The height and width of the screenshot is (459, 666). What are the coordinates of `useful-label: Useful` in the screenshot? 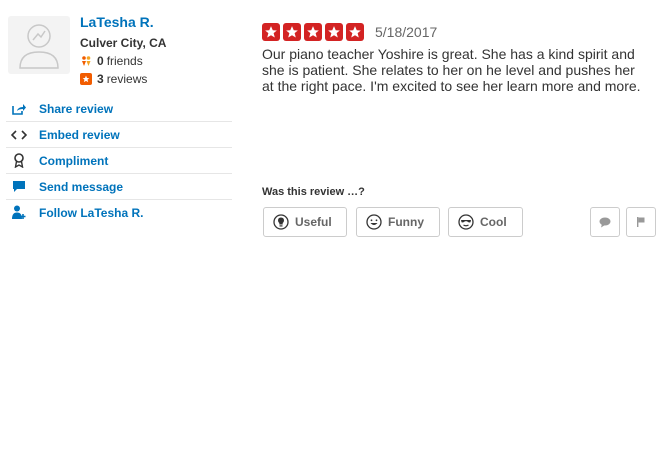 It's located at (313, 222).